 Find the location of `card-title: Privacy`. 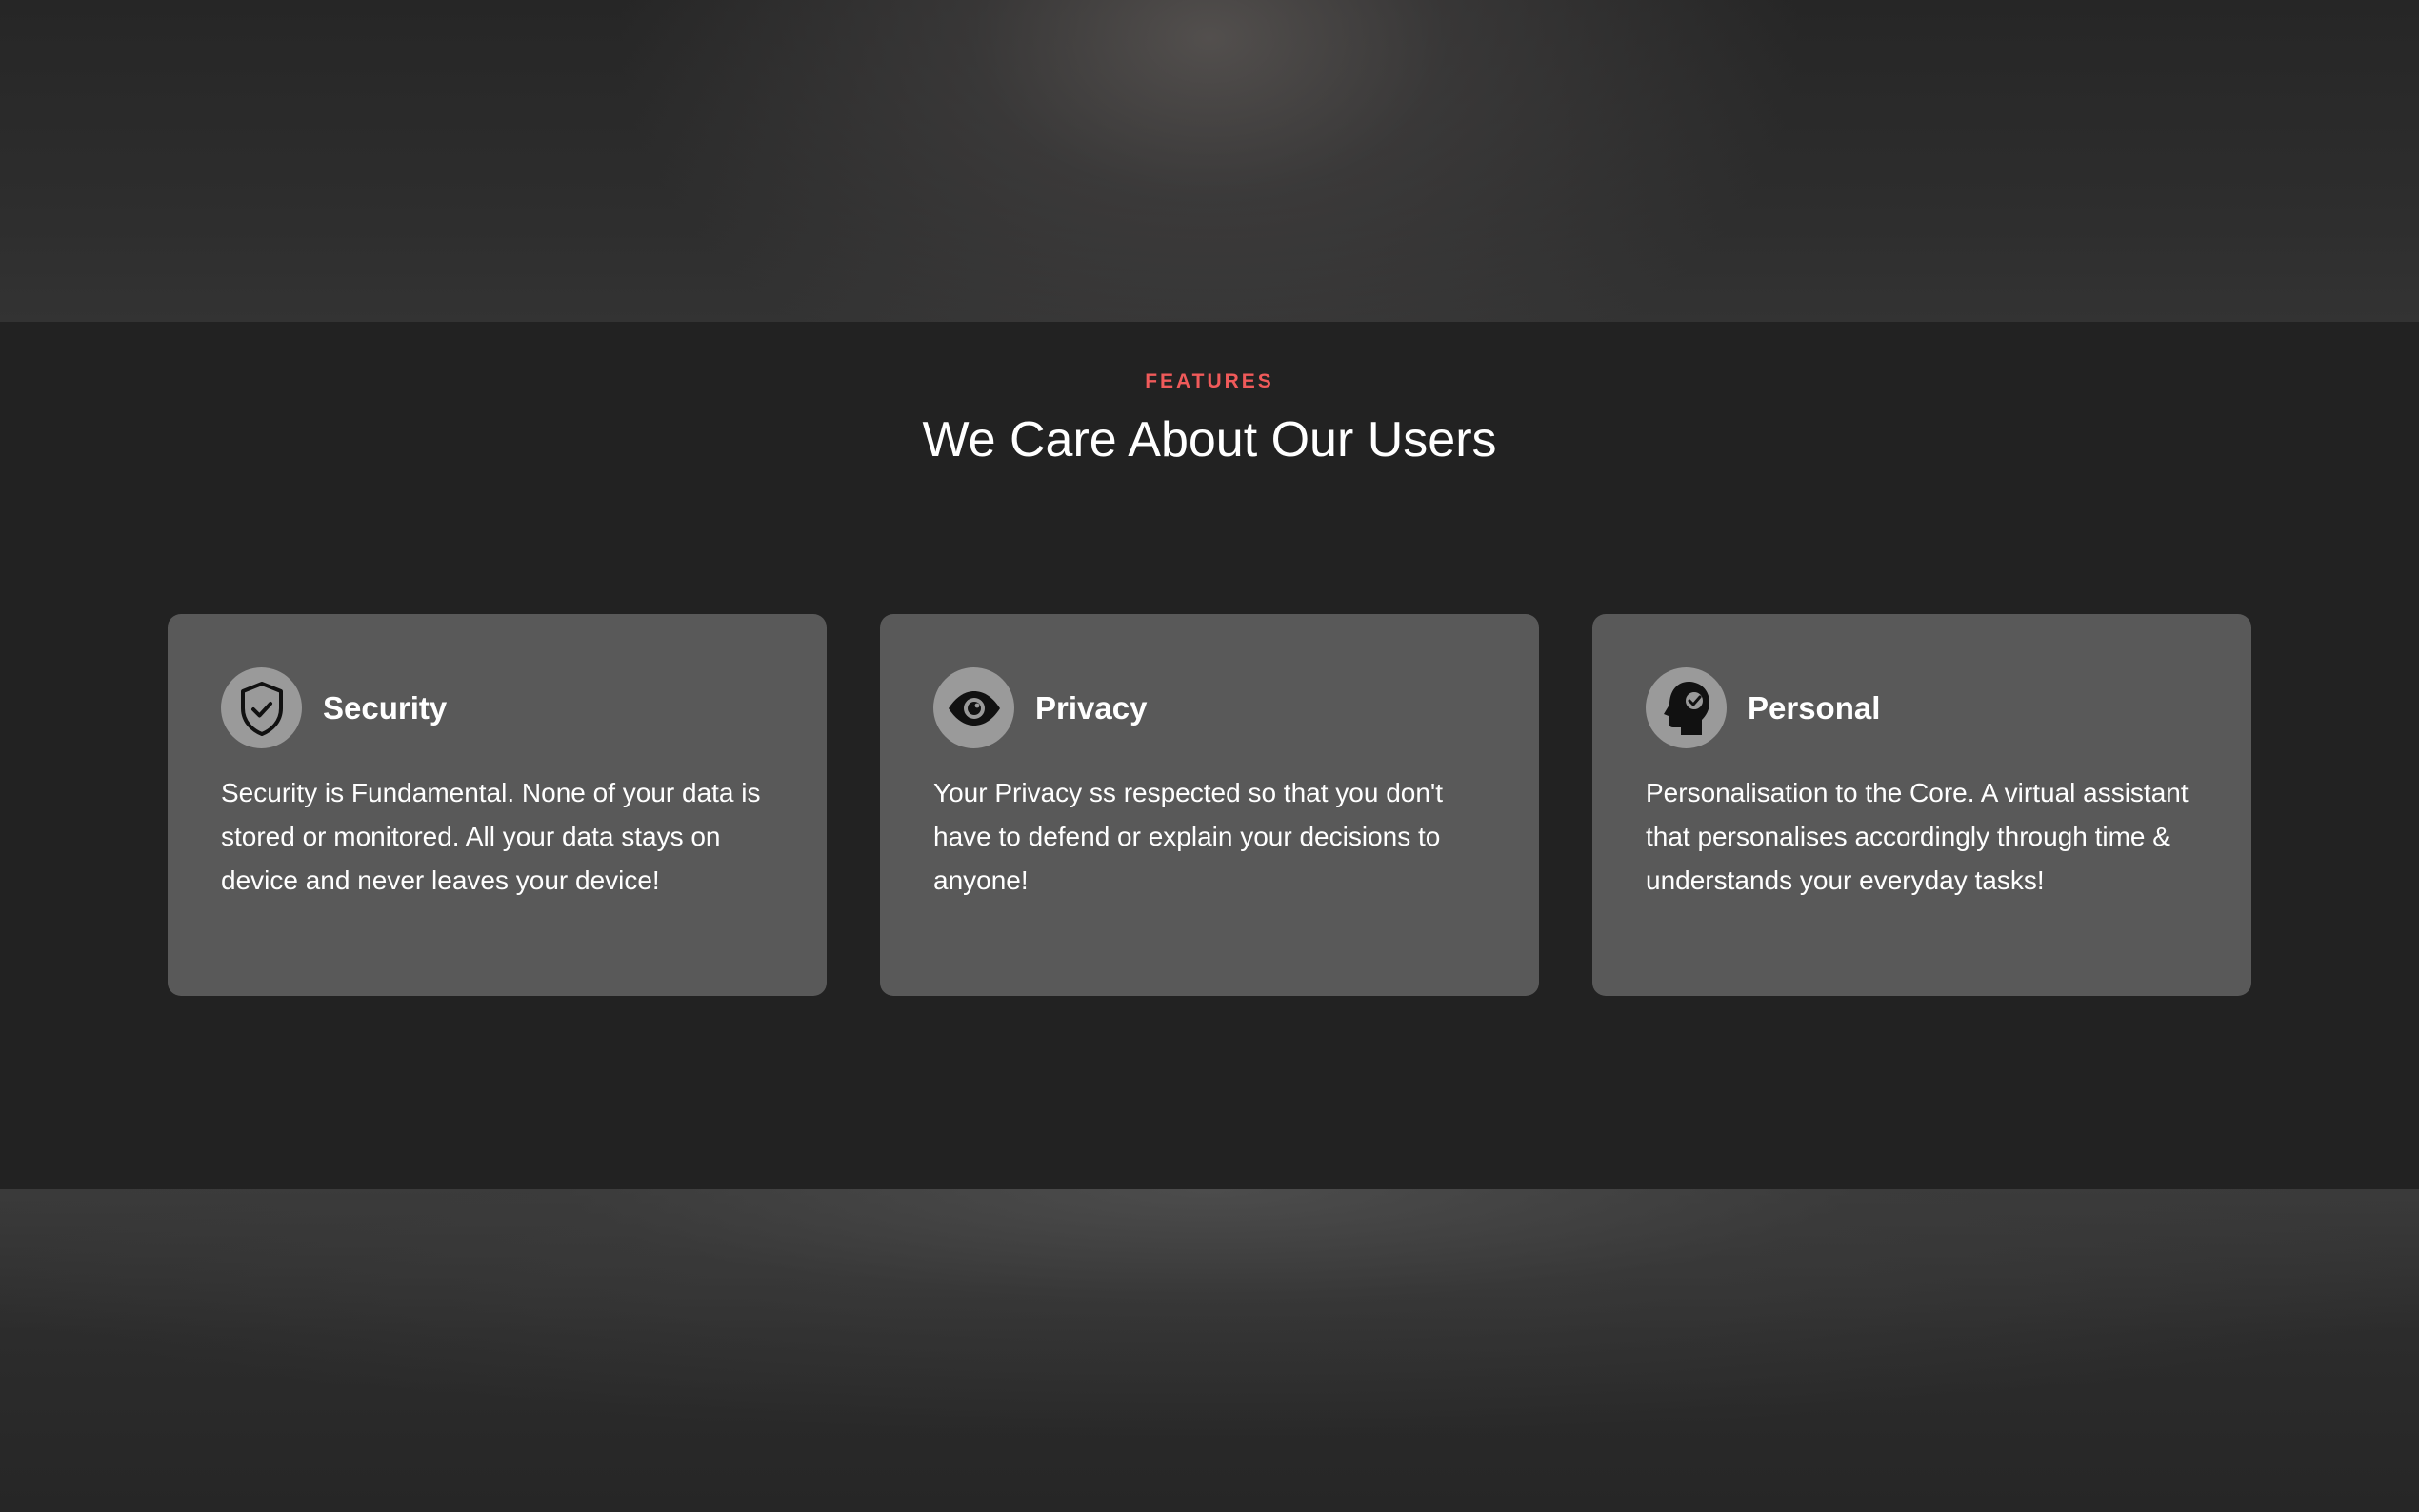

card-title: Privacy is located at coordinates (1091, 707).